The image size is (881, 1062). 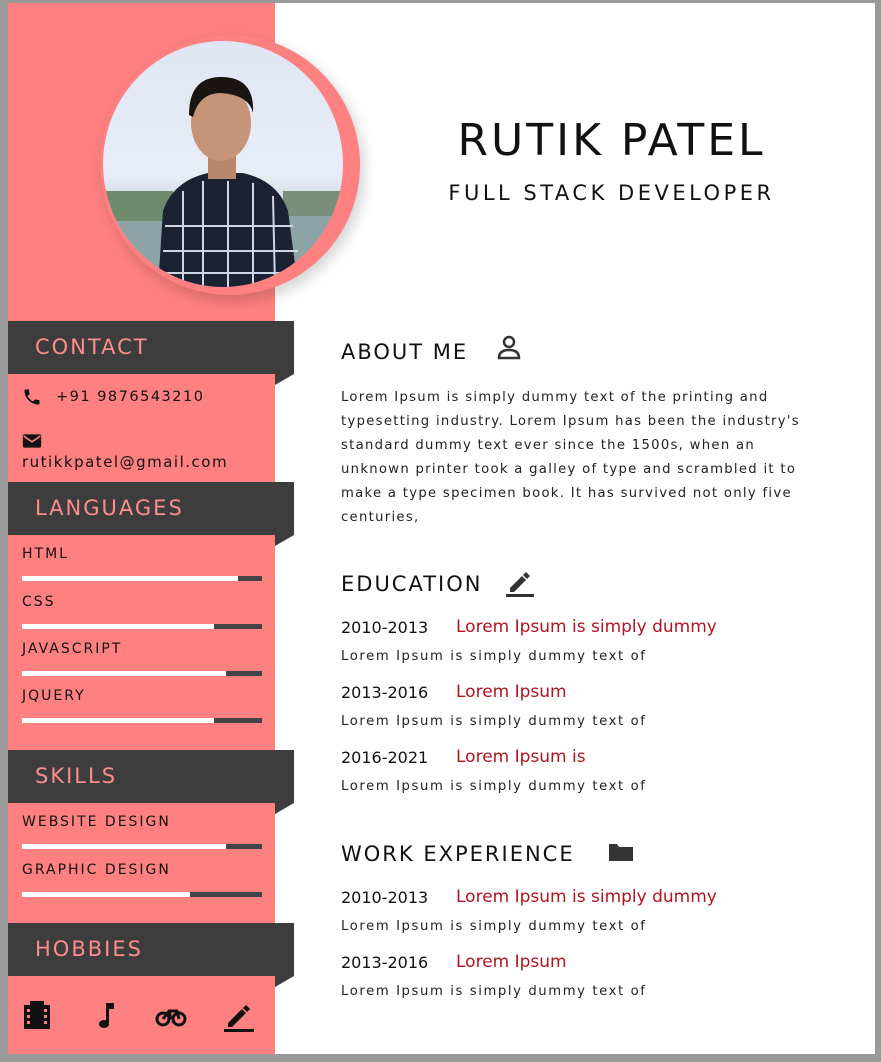 I want to click on work-years: 2013-2016, so click(x=385, y=962).